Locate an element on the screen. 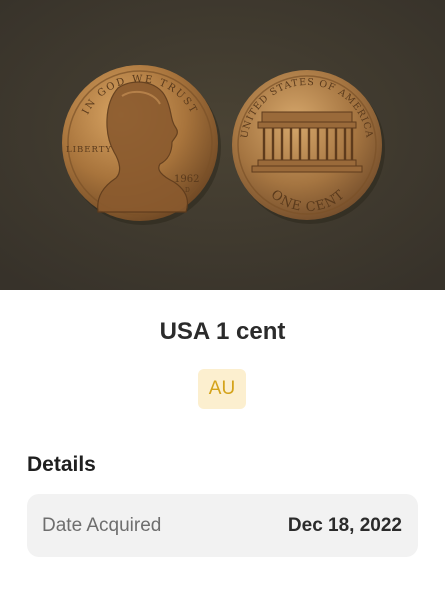 Image resolution: width=445 pixels, height=600 pixels. detail-label: Date Acquired is located at coordinates (102, 525).